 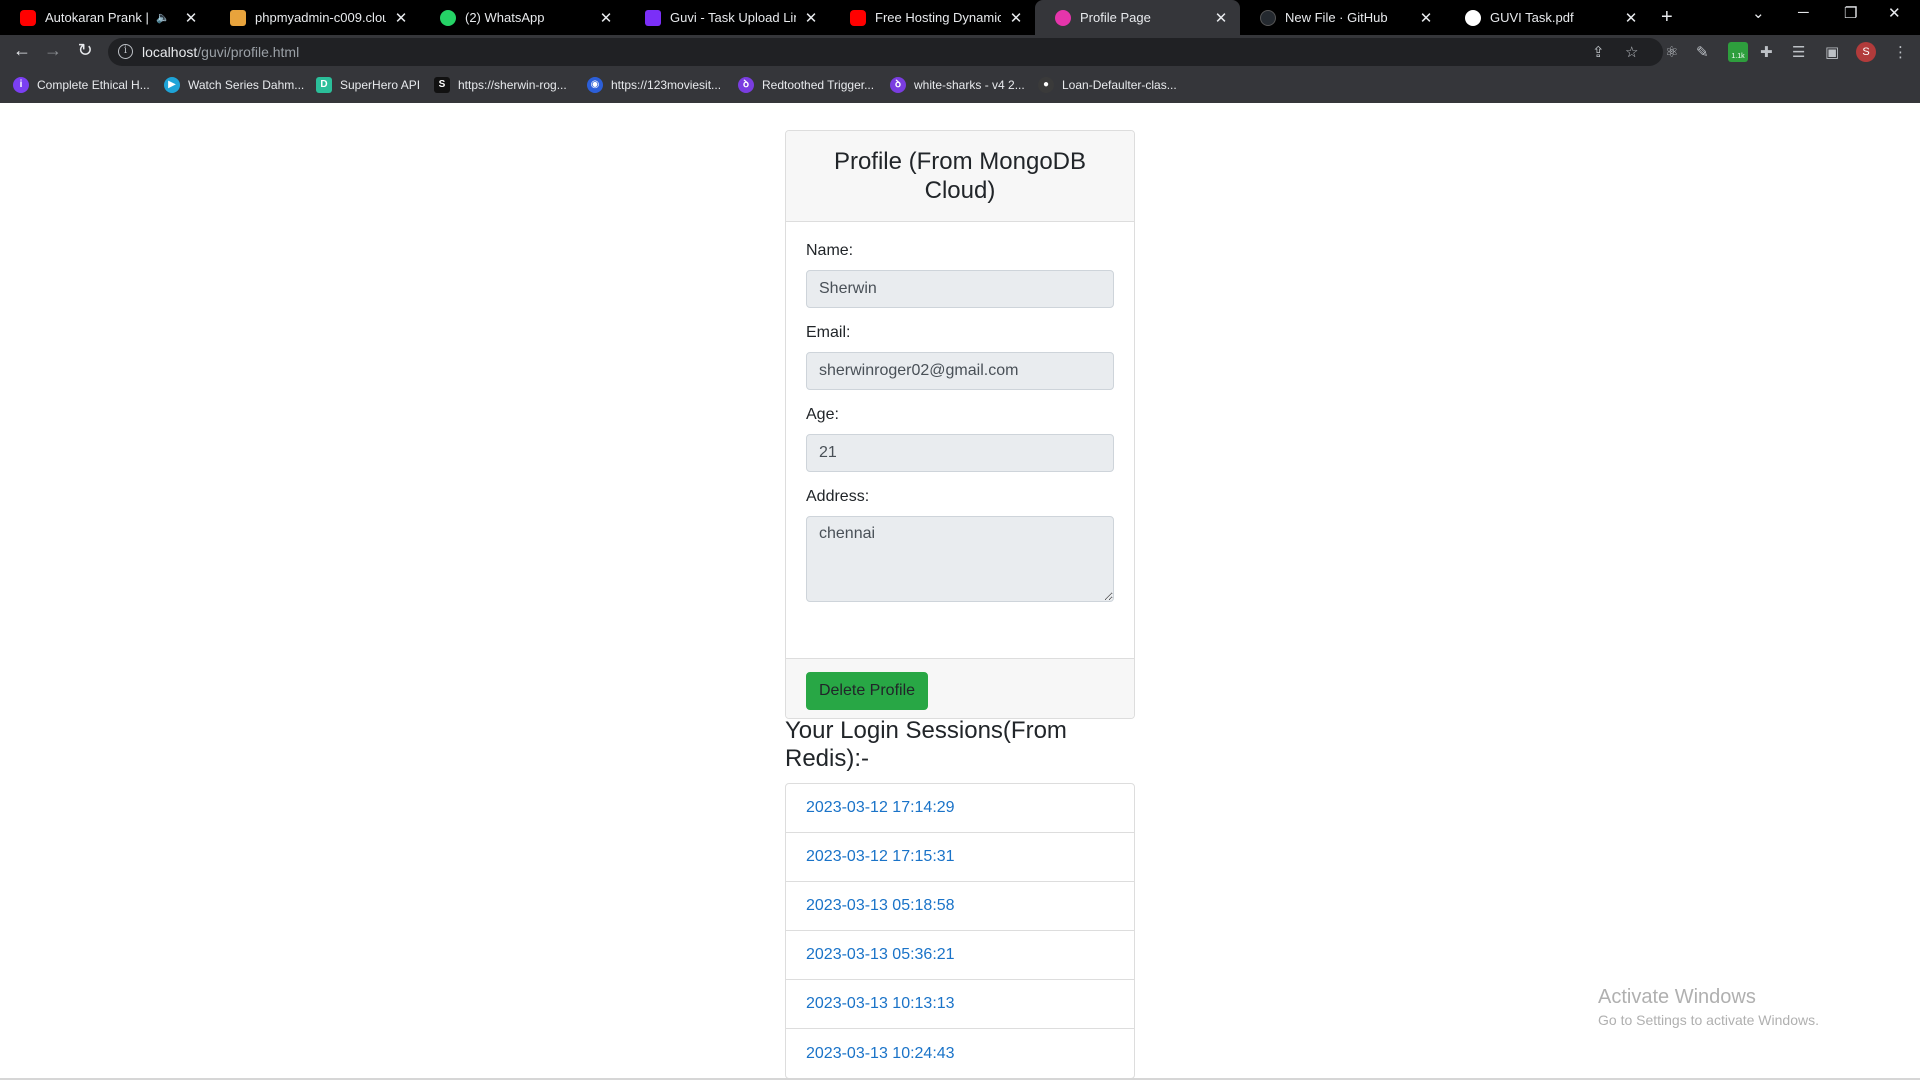 I want to click on browser-tab: New File · GitHub ✕, so click(x=1342, y=17).